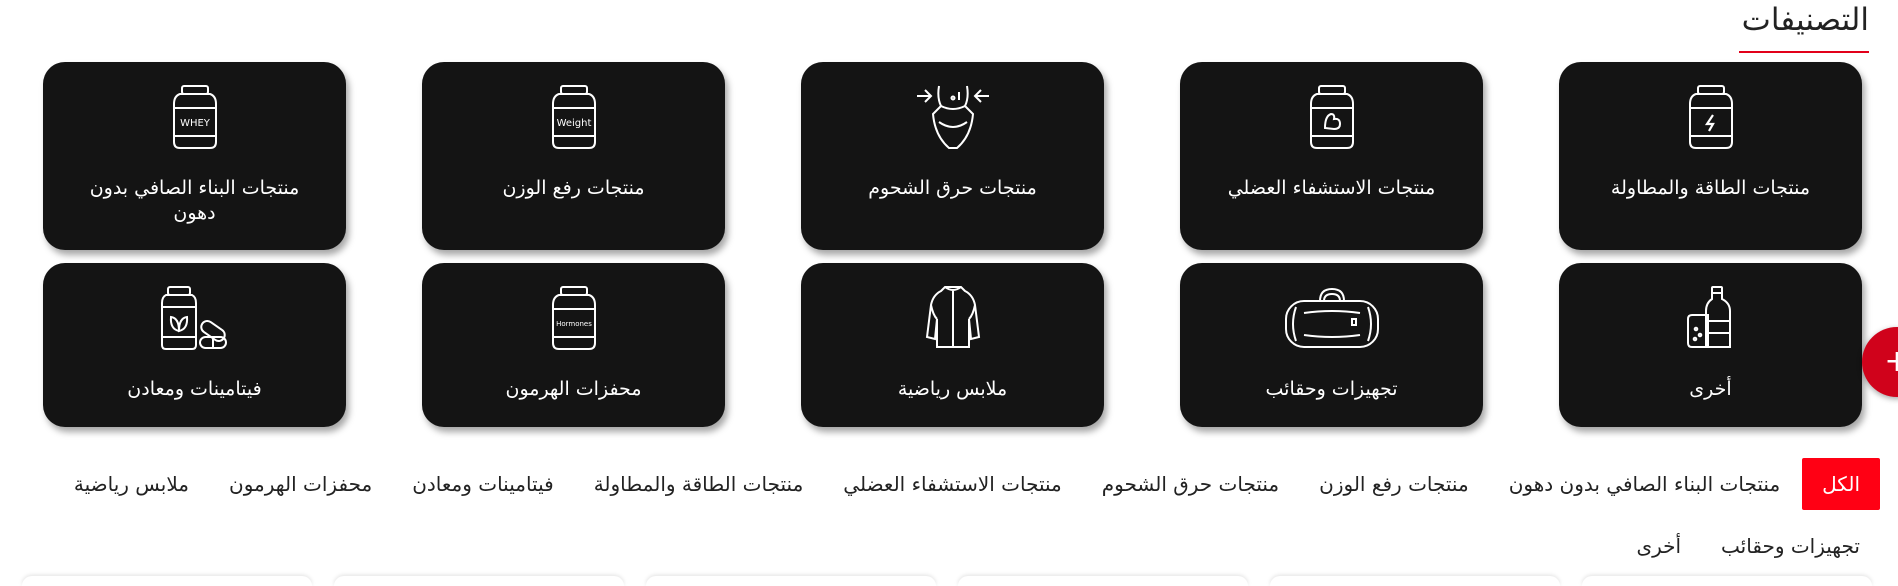  What do you see at coordinates (573, 389) in the screenshot?
I see `category-label: محفزات الهرمون` at bounding box center [573, 389].